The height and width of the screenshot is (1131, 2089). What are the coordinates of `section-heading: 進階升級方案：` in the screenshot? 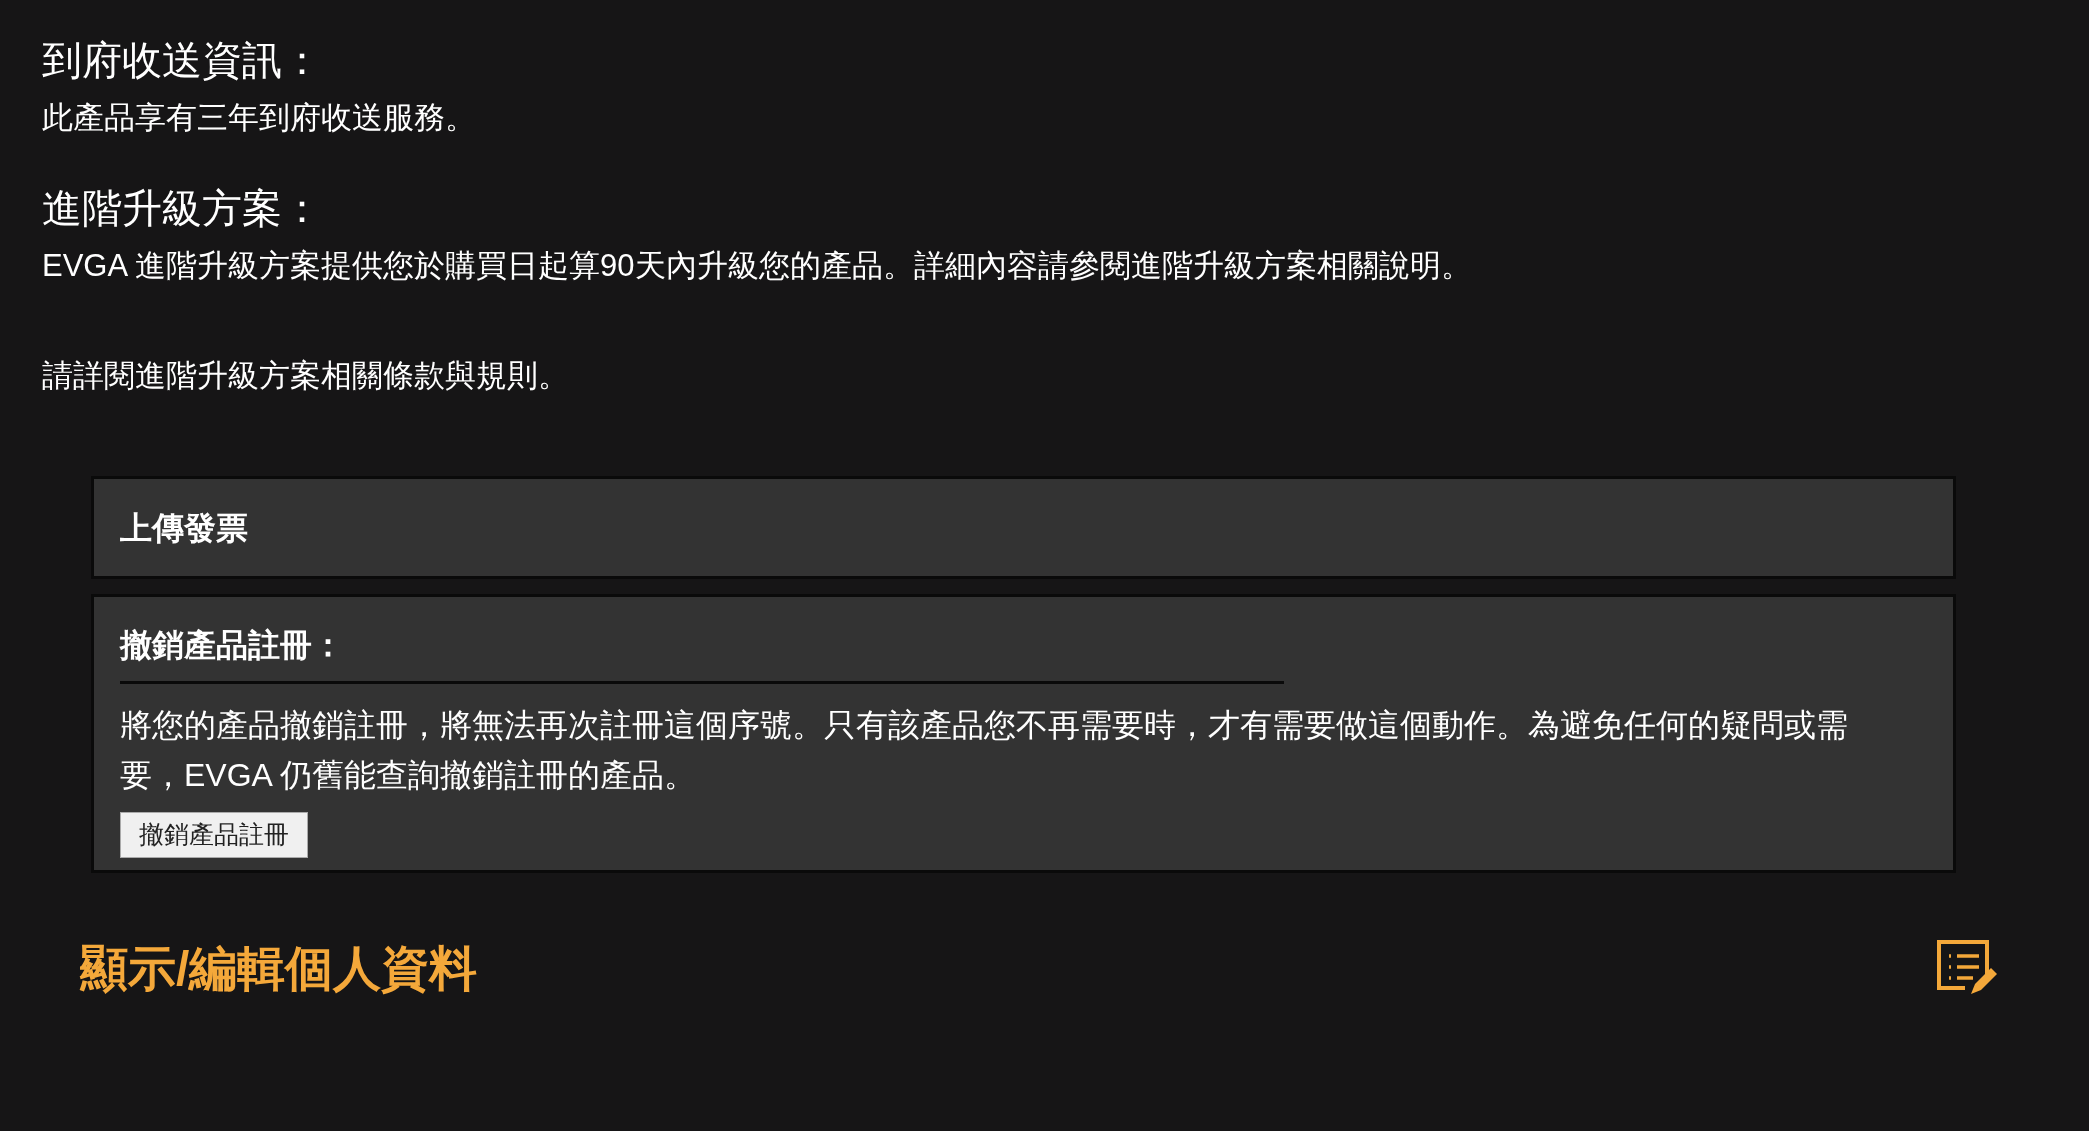 It's located at (182, 208).